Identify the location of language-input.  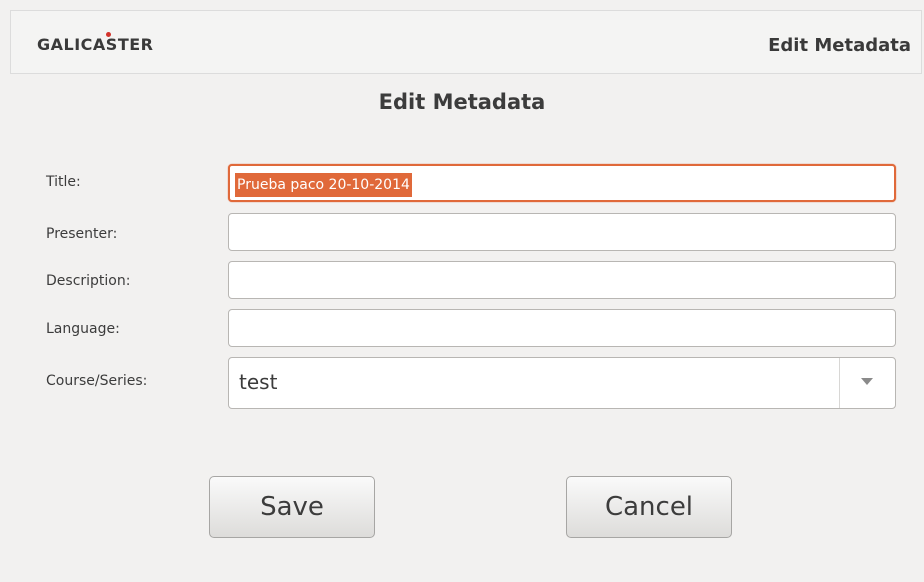
(562, 328).